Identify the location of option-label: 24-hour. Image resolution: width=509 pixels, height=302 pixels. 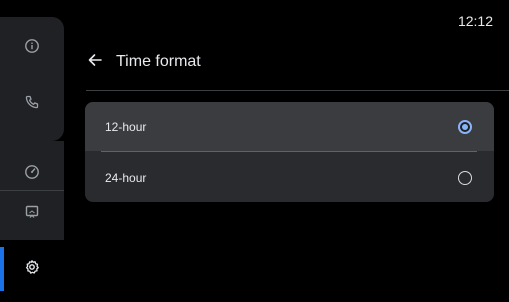
(126, 177).